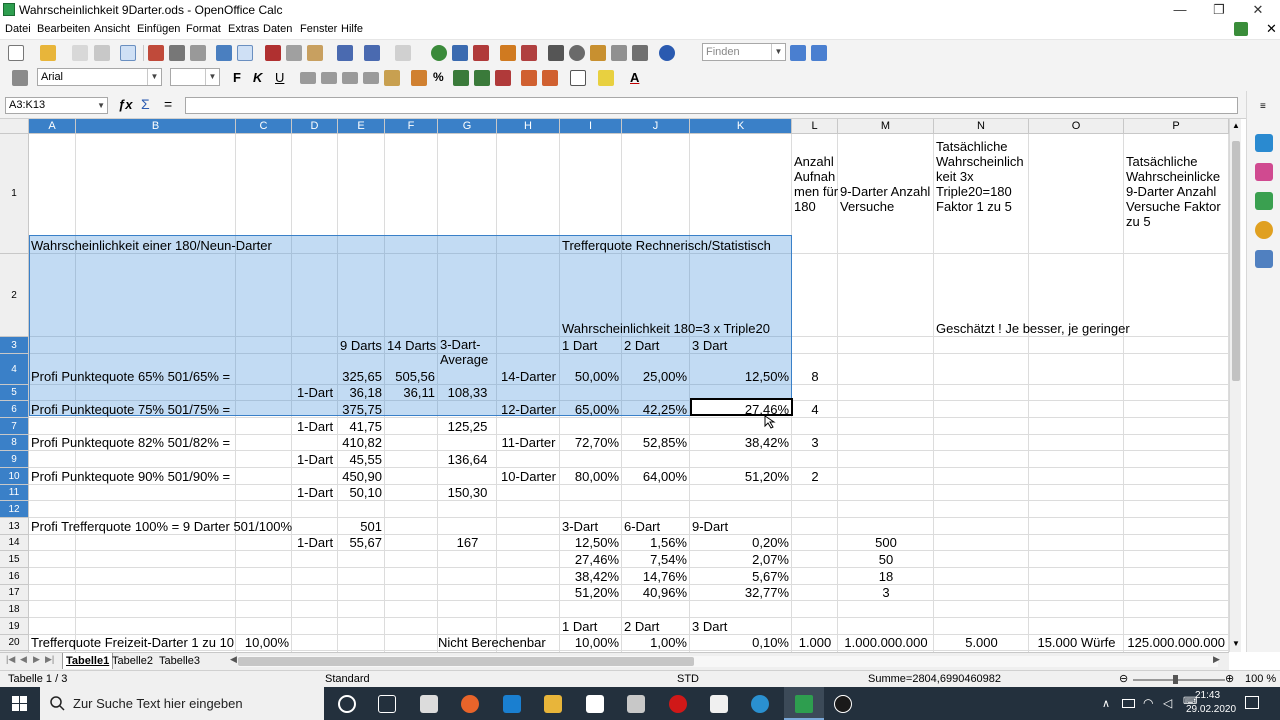 The width and height of the screenshot is (1280, 720). What do you see at coordinates (589, 376) in the screenshot?
I see `cell-i4: 50,00%` at bounding box center [589, 376].